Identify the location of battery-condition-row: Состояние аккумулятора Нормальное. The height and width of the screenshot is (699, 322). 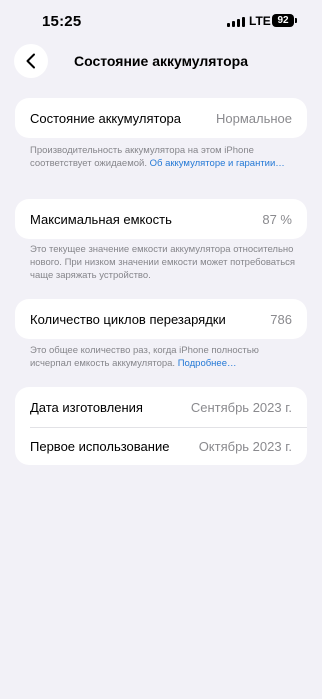
(161, 118).